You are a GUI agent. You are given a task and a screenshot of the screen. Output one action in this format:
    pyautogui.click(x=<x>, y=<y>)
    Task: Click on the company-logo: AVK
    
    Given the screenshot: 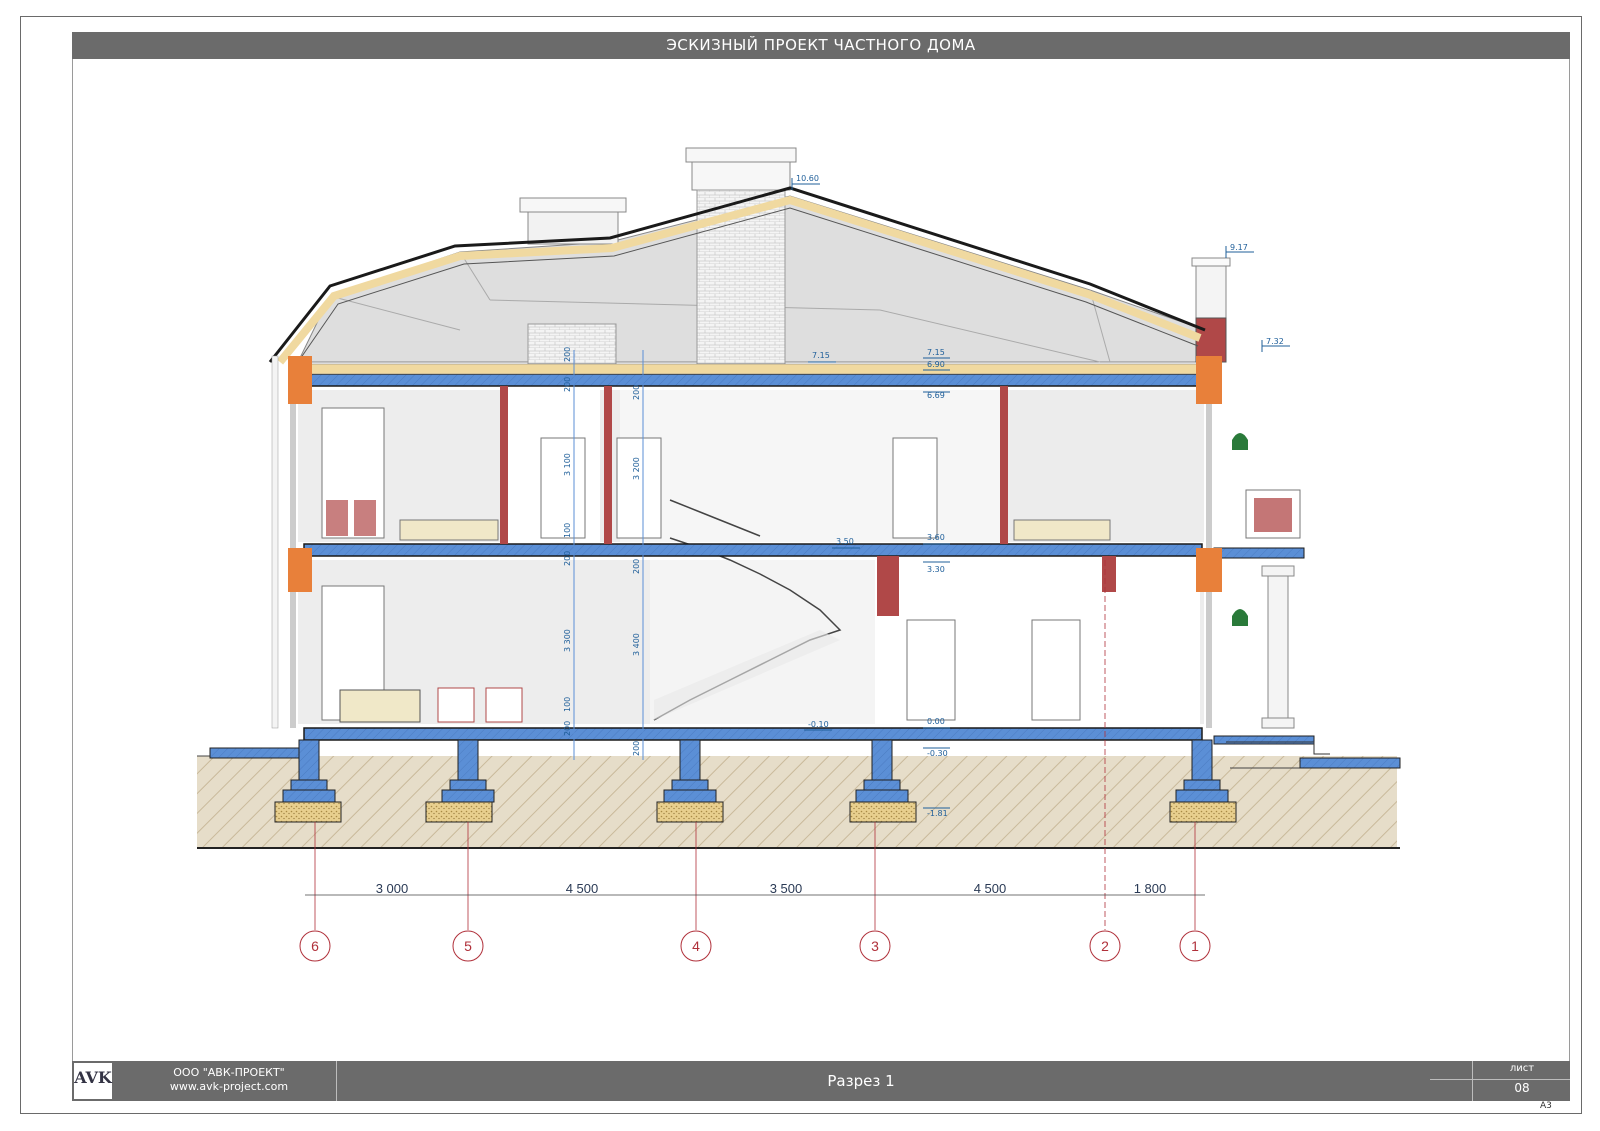 What is the action you would take?
    pyautogui.click(x=93, y=1081)
    